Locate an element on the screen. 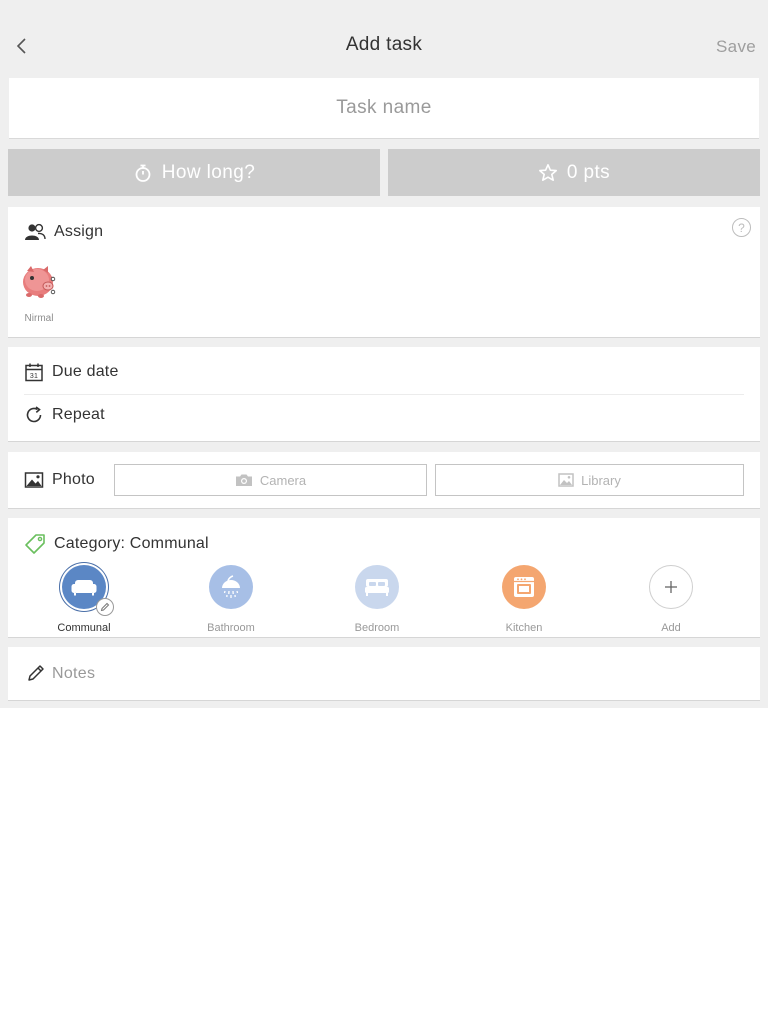  nav-header: Add task Save is located at coordinates (384, 34).